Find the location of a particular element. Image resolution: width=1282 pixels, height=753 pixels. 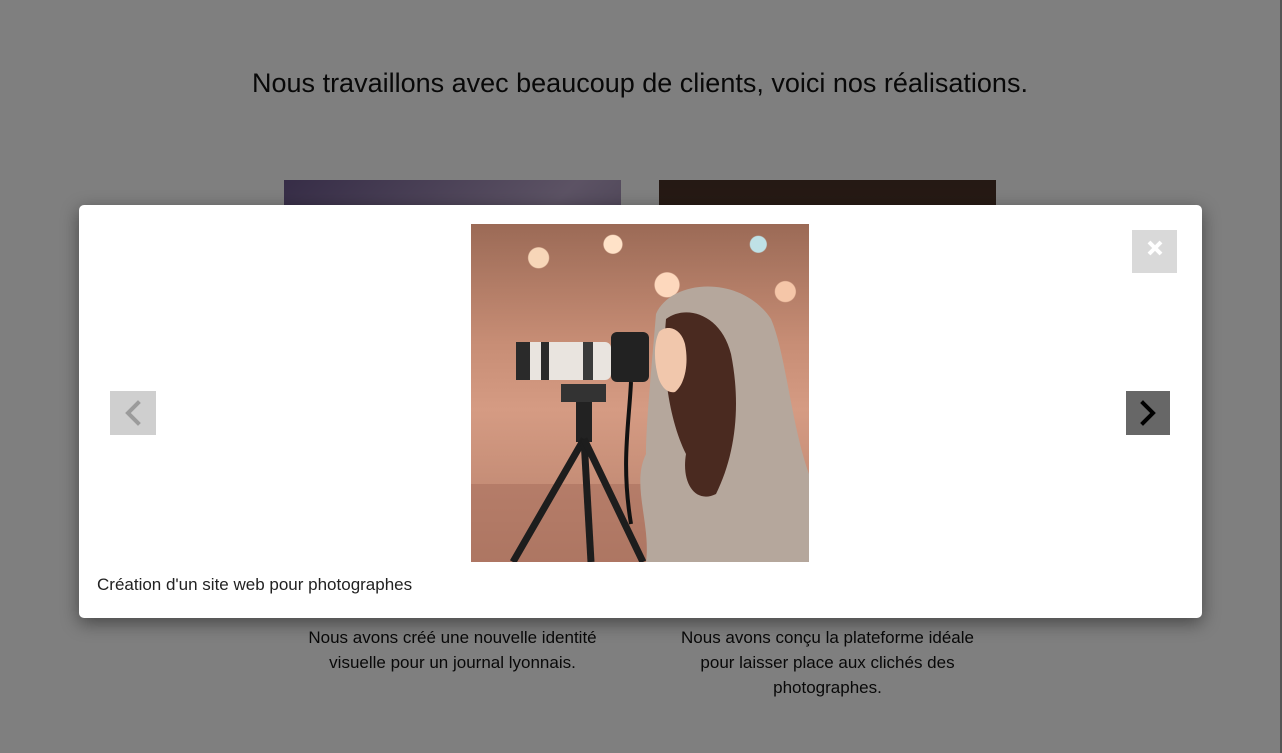

chevron-left-icon is located at coordinates (133, 413).